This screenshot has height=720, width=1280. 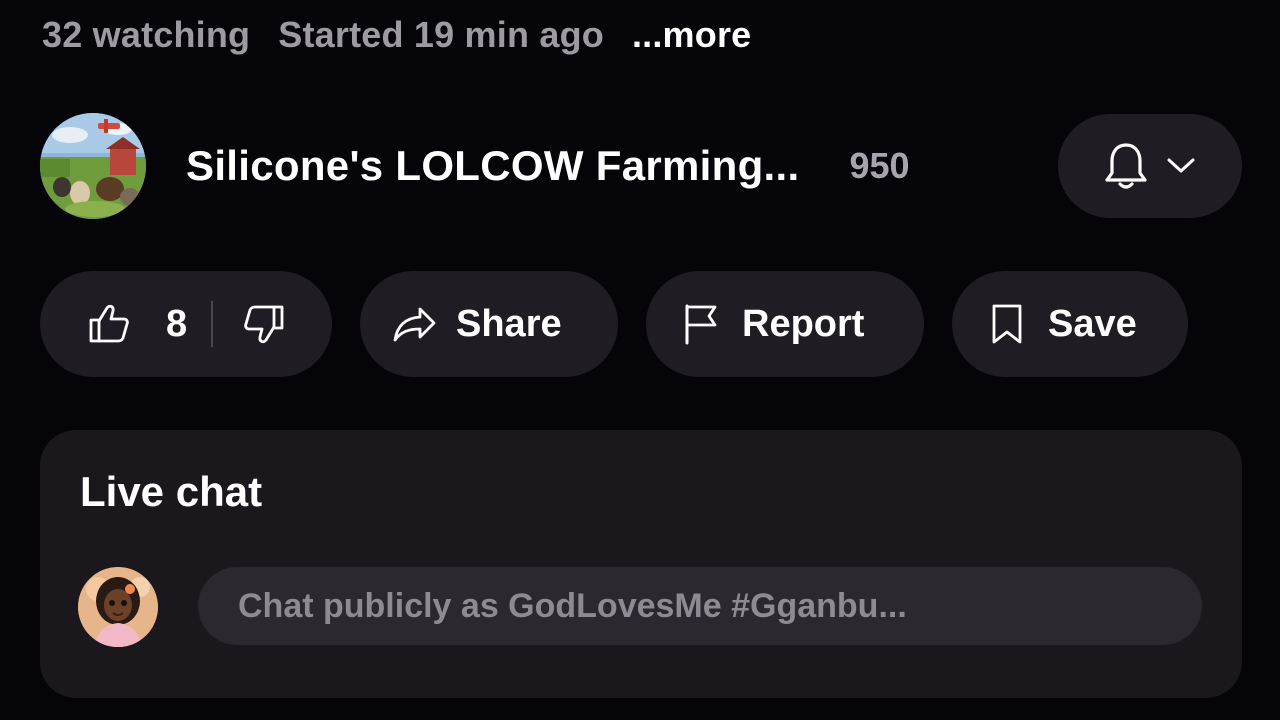 I want to click on like-divider, so click(x=212, y=324).